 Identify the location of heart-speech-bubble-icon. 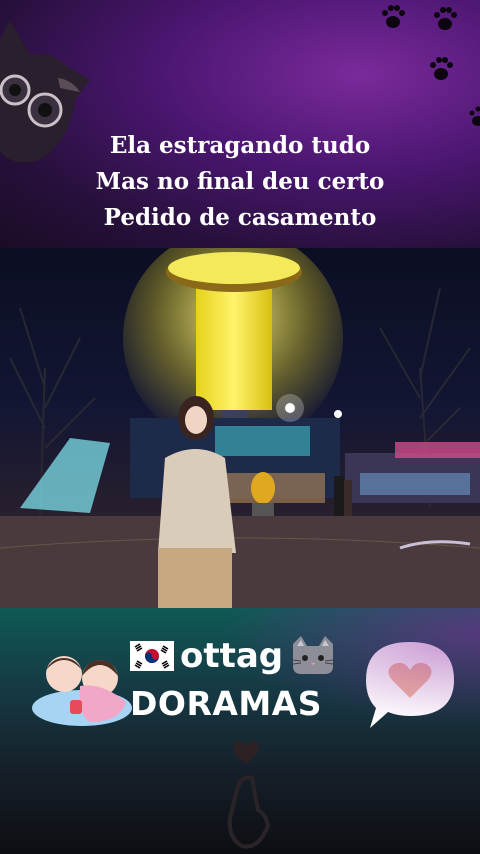
(410, 685).